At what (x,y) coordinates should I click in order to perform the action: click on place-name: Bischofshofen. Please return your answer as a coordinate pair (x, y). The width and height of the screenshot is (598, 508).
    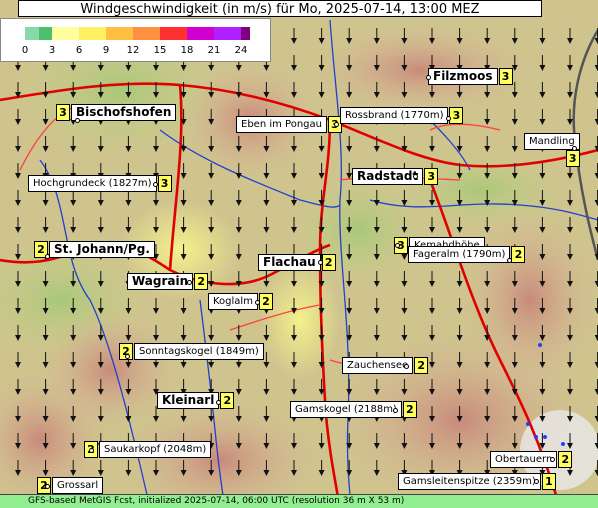
    Looking at the image, I should click on (124, 112).